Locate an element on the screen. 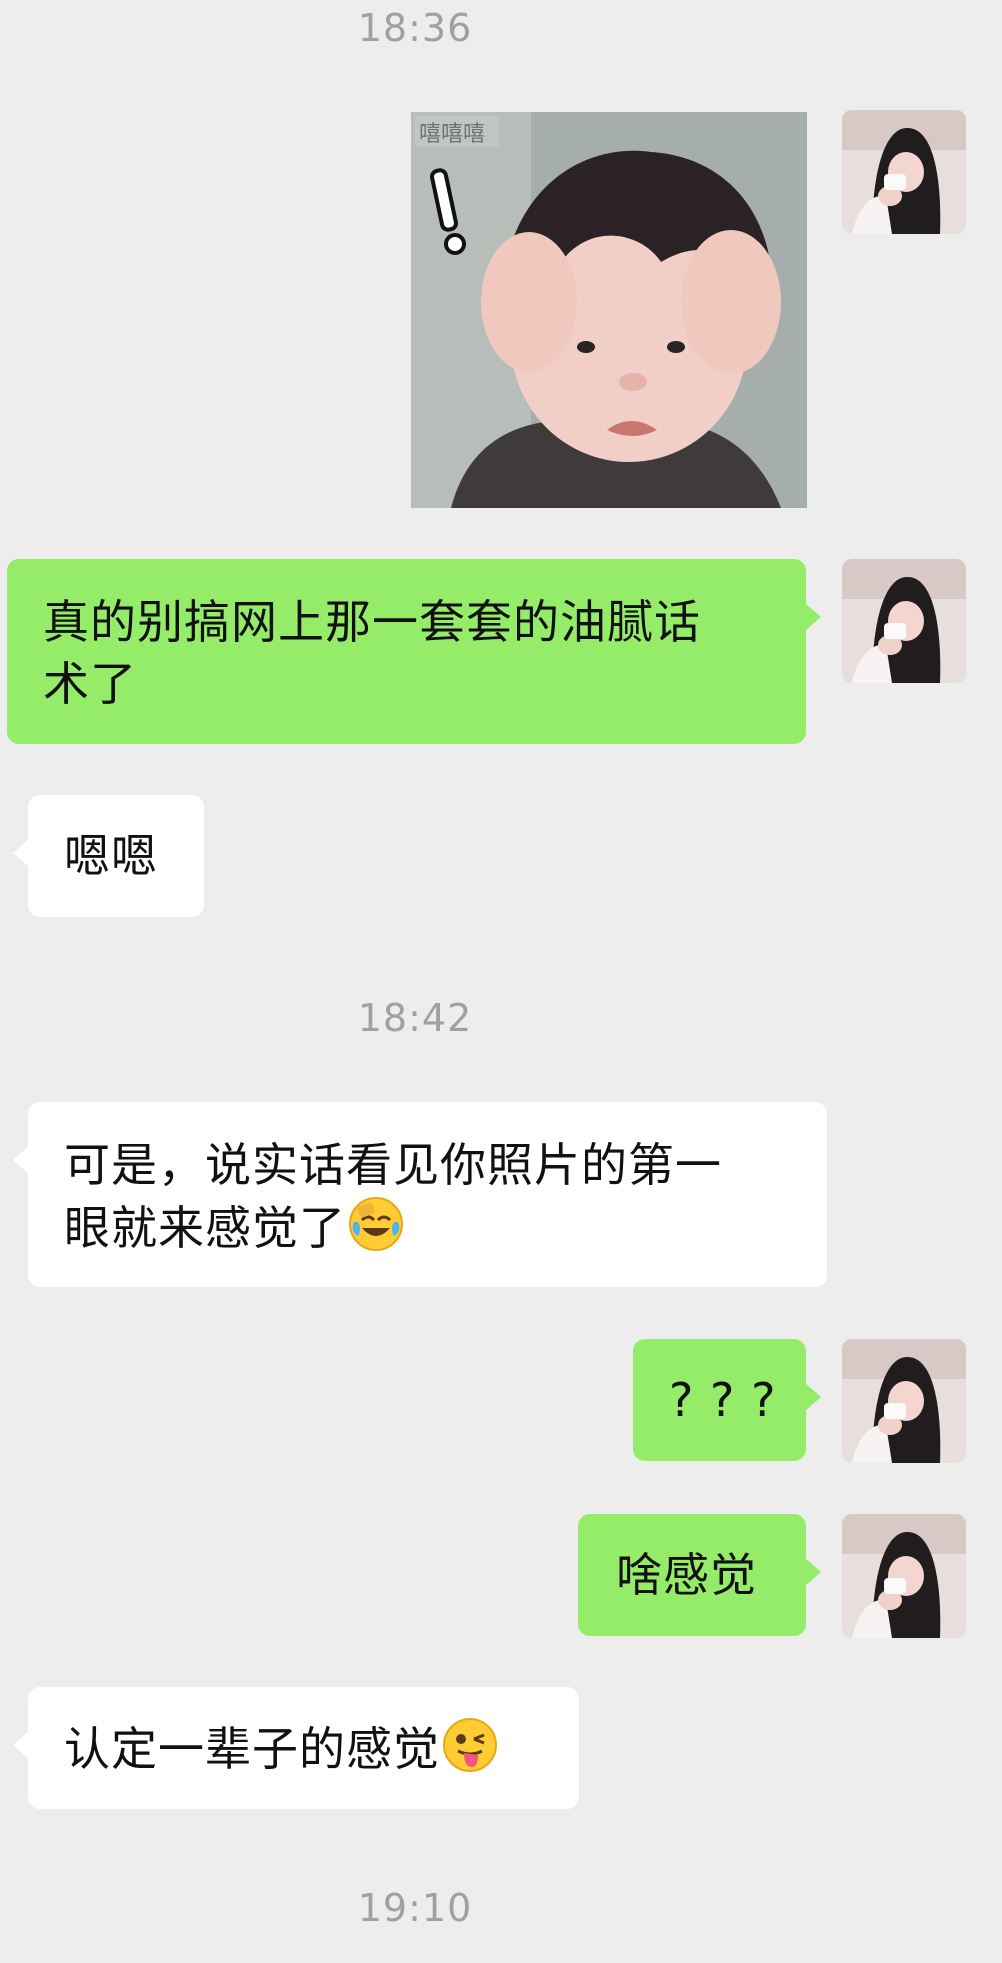 The width and height of the screenshot is (1002, 1963). my-message-bubble: 真的别搞网上那一套套的油腻话 术了 is located at coordinates (414, 651).